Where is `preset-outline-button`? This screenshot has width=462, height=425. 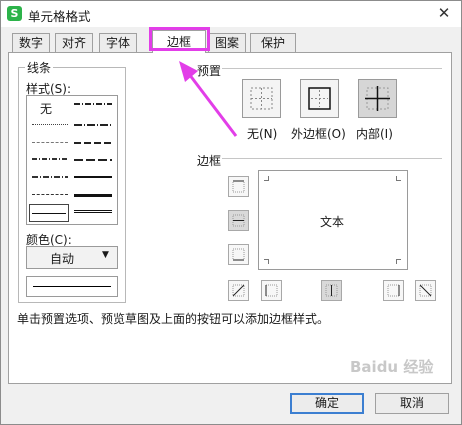 preset-outline-button is located at coordinates (319, 98).